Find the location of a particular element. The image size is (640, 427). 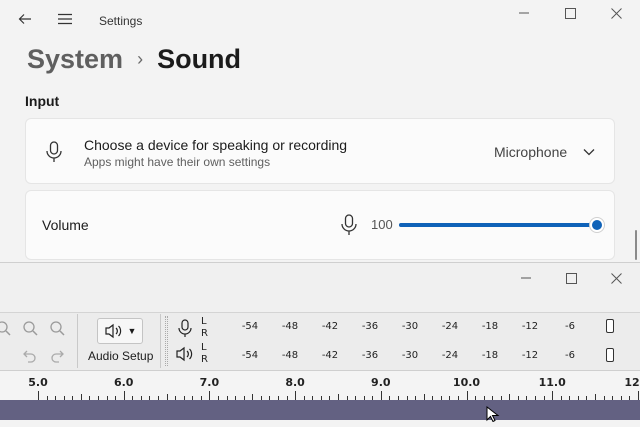

record-channel-r: R is located at coordinates (204, 333).